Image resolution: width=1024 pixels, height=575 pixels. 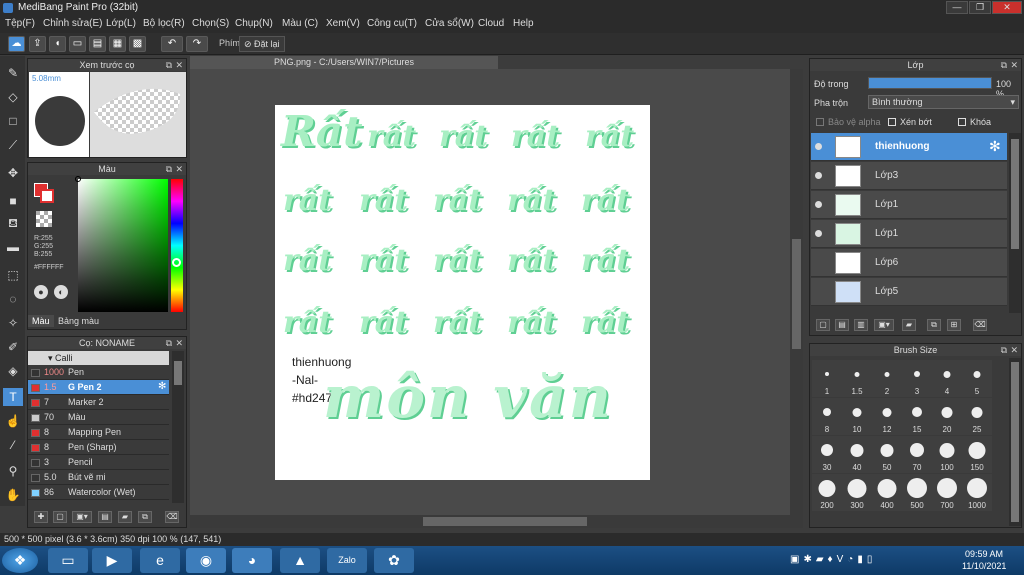 What do you see at coordinates (13, 323) in the screenshot?
I see `magic-wand-icon: ✧` at bounding box center [13, 323].